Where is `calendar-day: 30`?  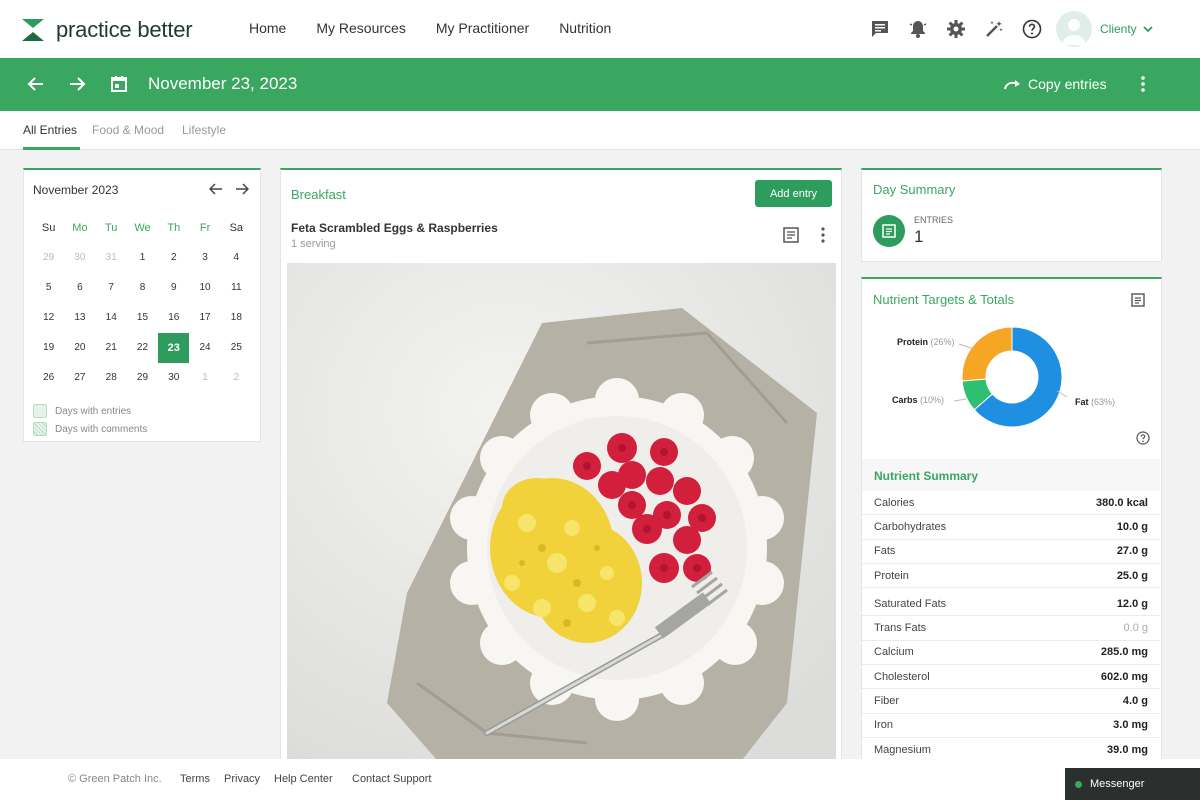 calendar-day: 30 is located at coordinates (173, 378).